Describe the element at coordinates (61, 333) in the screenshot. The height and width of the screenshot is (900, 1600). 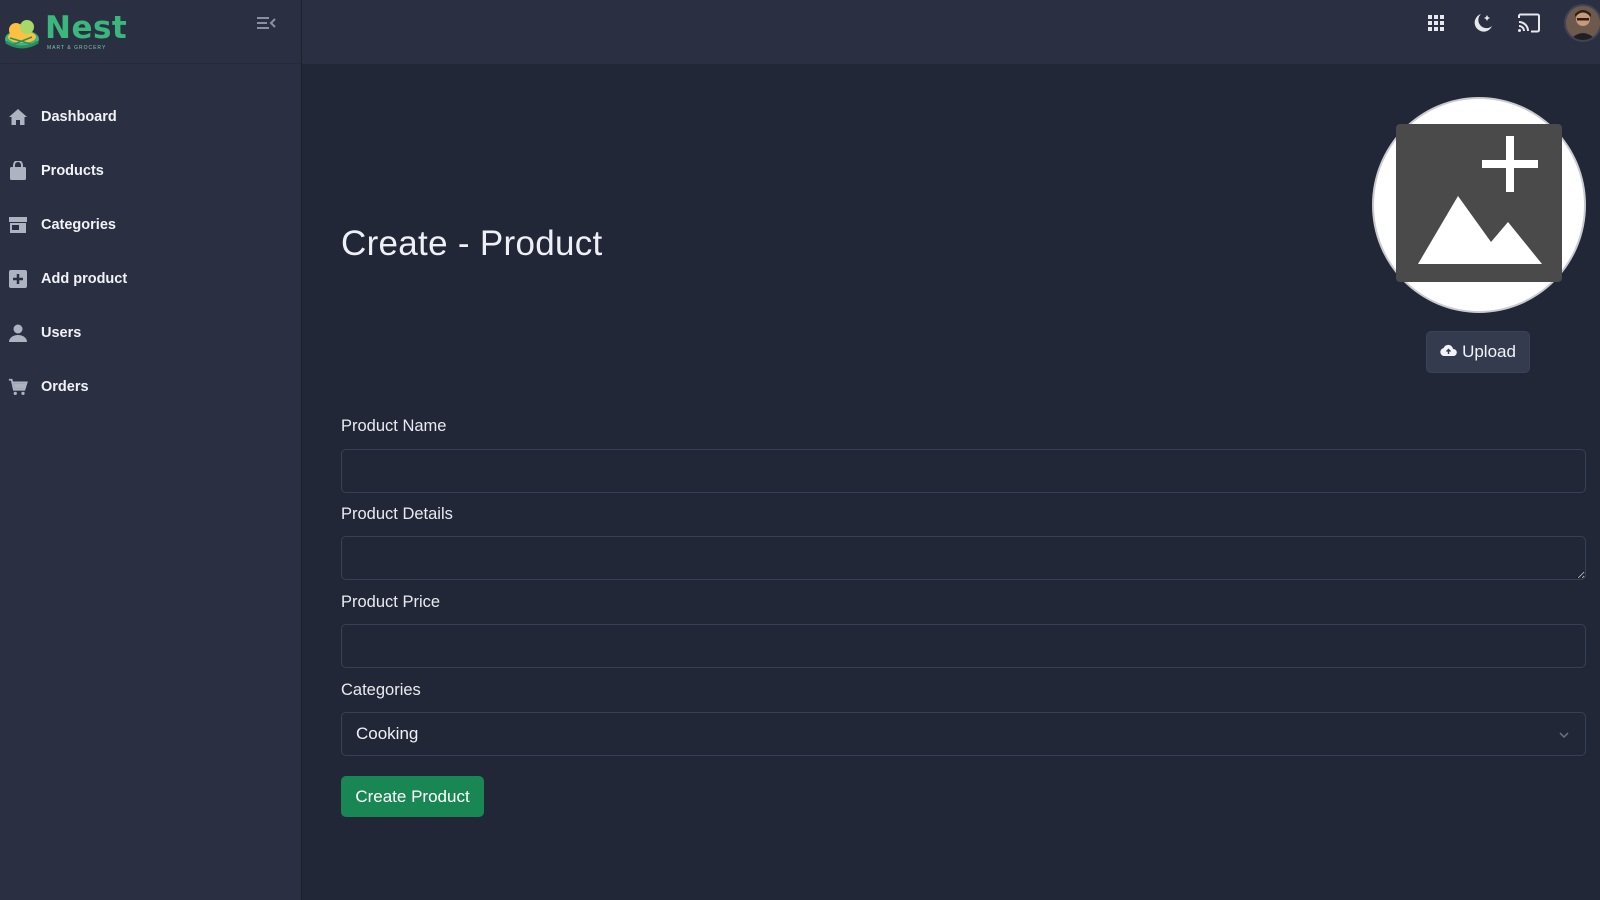
I see `sidebar-item-label: Users` at that location.